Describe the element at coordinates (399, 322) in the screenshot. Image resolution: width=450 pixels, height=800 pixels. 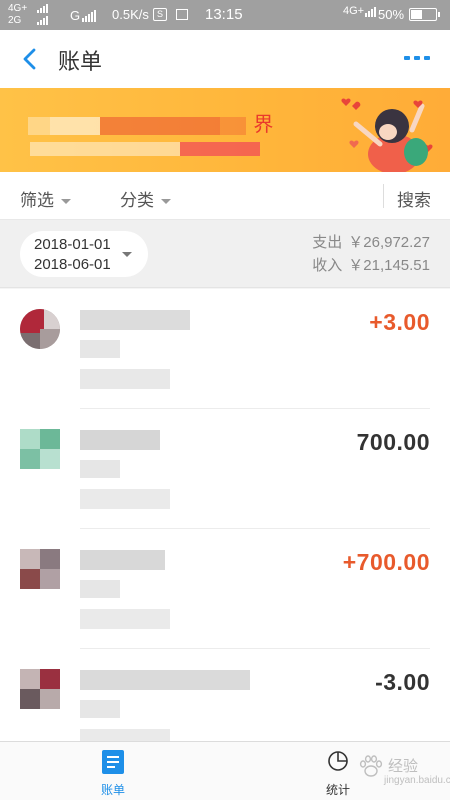
I see `transaction-amount: +3.00` at that location.